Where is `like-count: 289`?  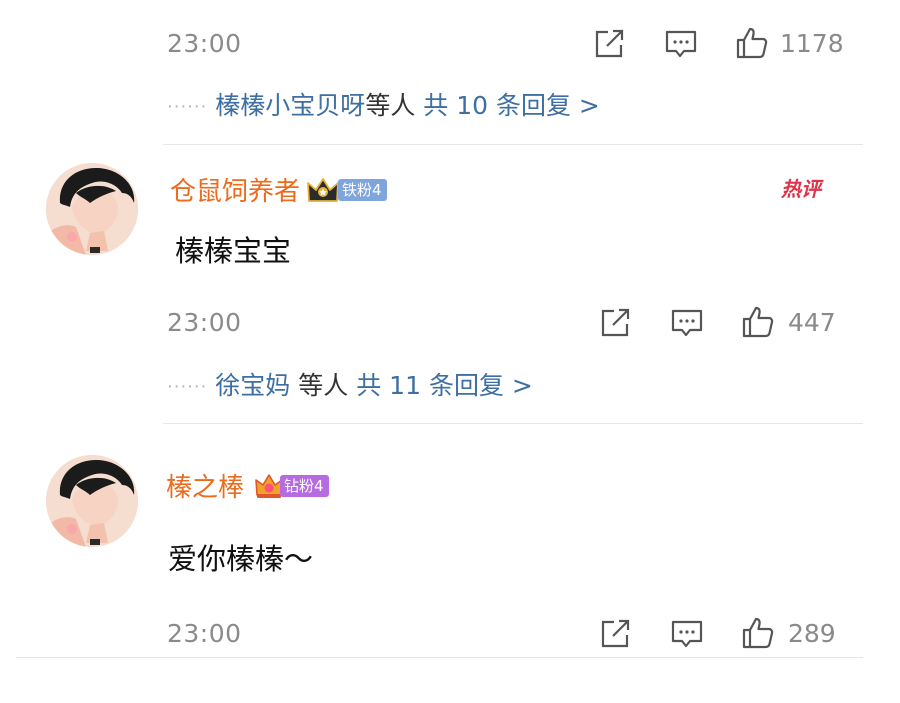 like-count: 289 is located at coordinates (812, 633).